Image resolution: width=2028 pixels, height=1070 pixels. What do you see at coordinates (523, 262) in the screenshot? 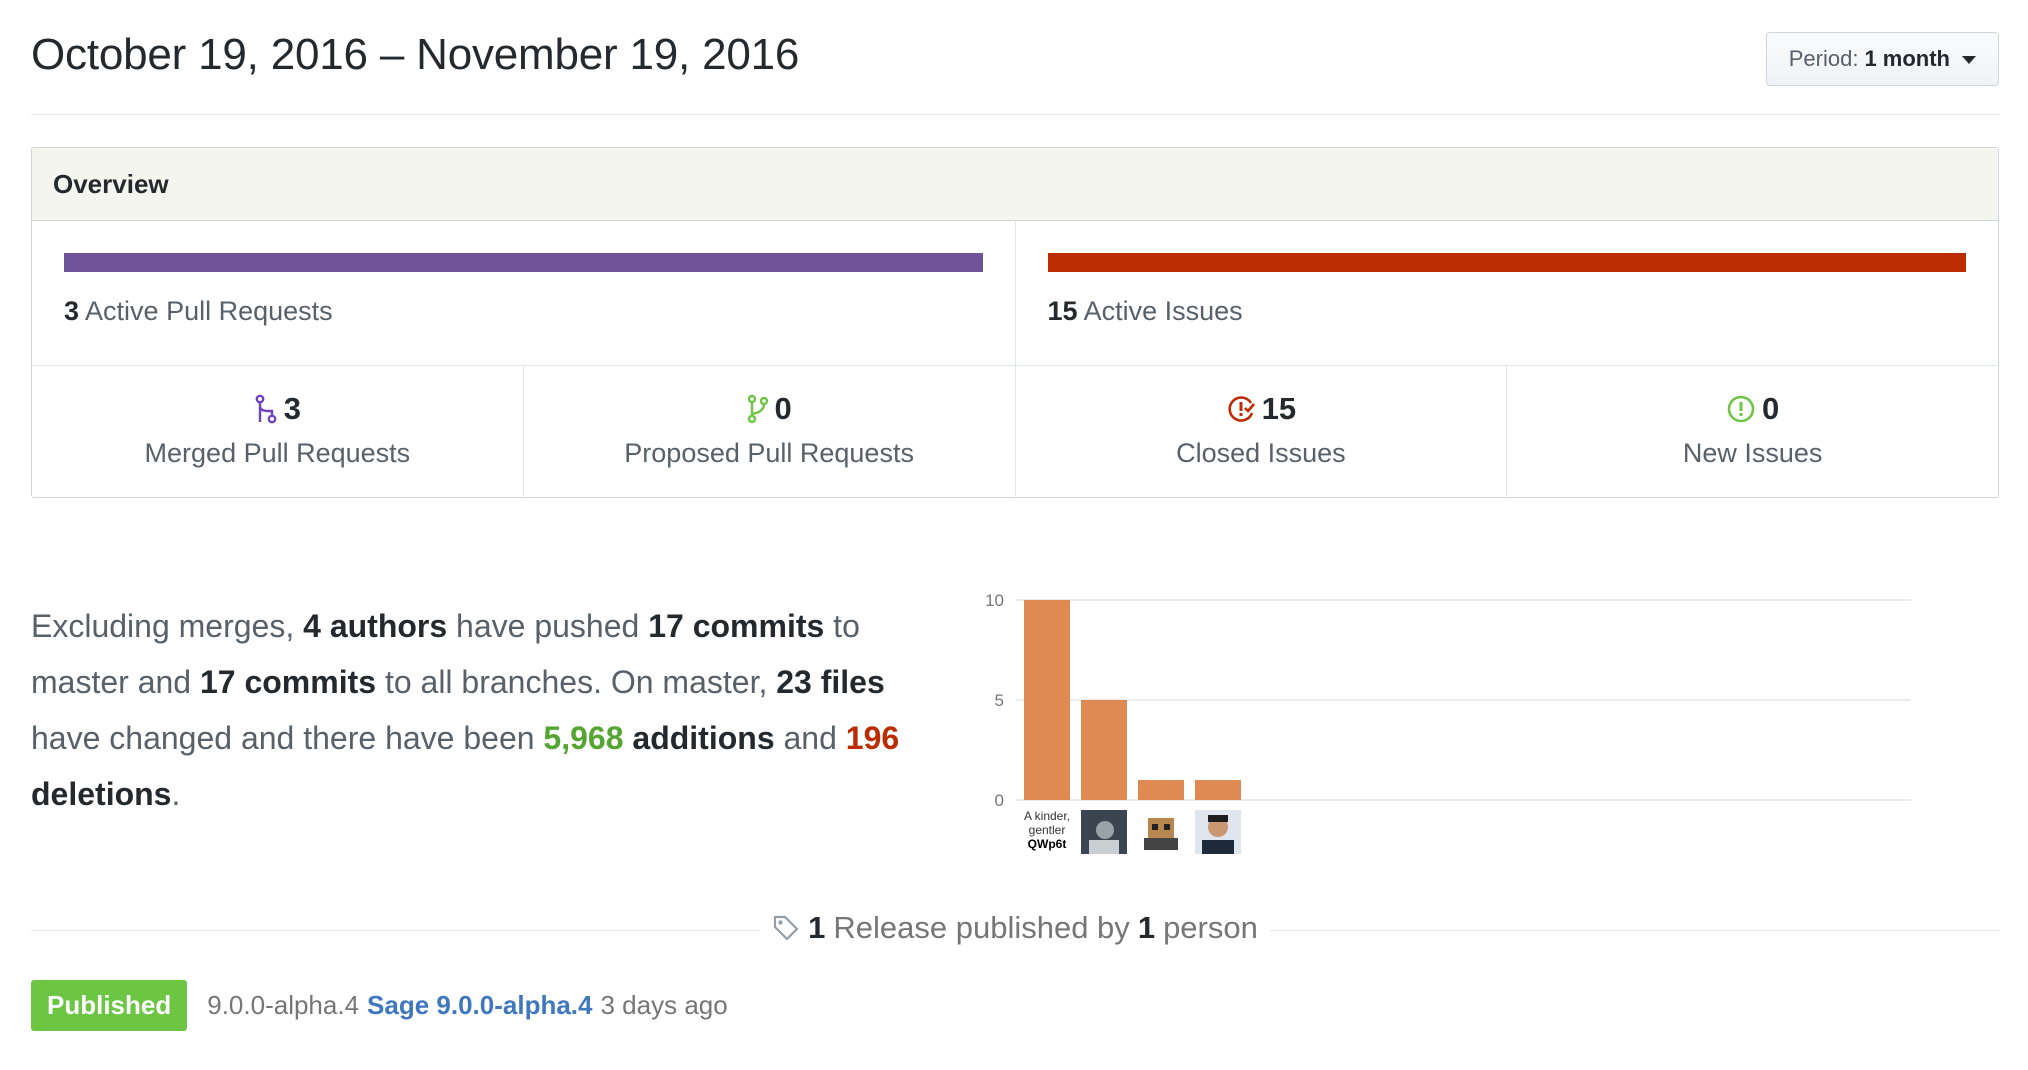
I see `active-pr-bar` at bounding box center [523, 262].